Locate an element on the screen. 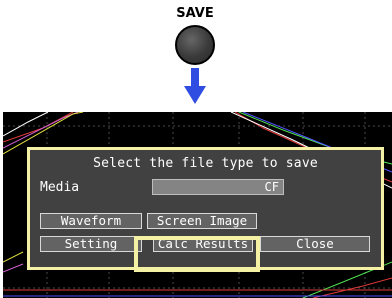 Image resolution: width=392 pixels, height=298 pixels. dialog-title: Select the file type to save is located at coordinates (205, 163).